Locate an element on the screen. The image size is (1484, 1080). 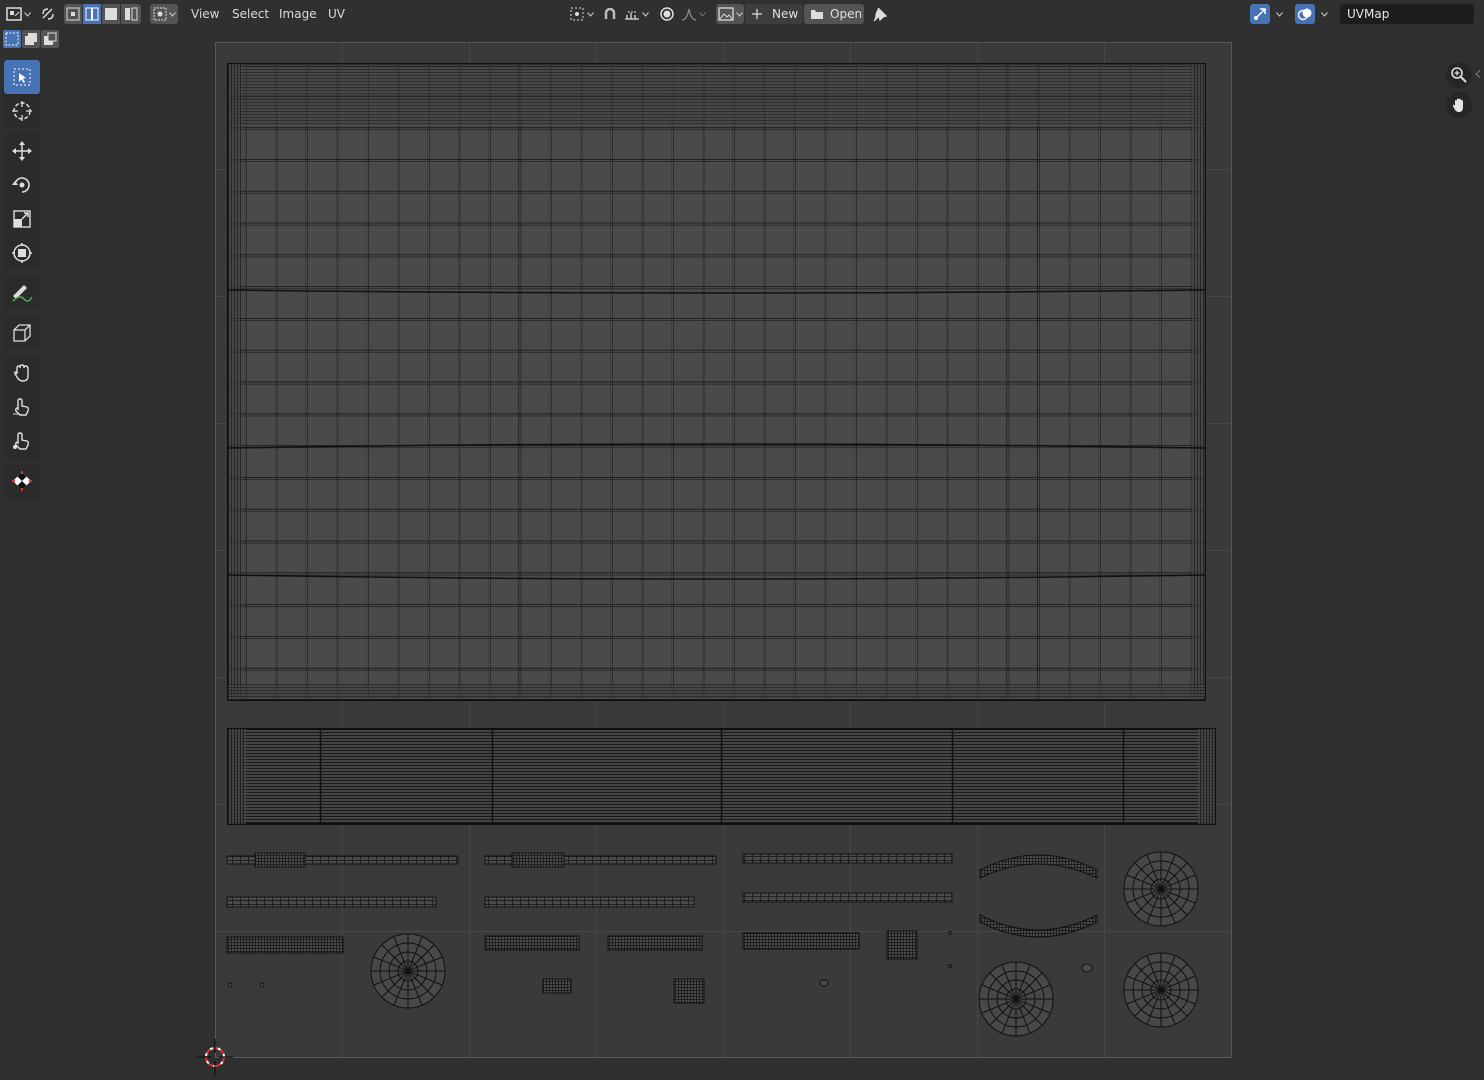
rotate-tool is located at coordinates (22, 185).